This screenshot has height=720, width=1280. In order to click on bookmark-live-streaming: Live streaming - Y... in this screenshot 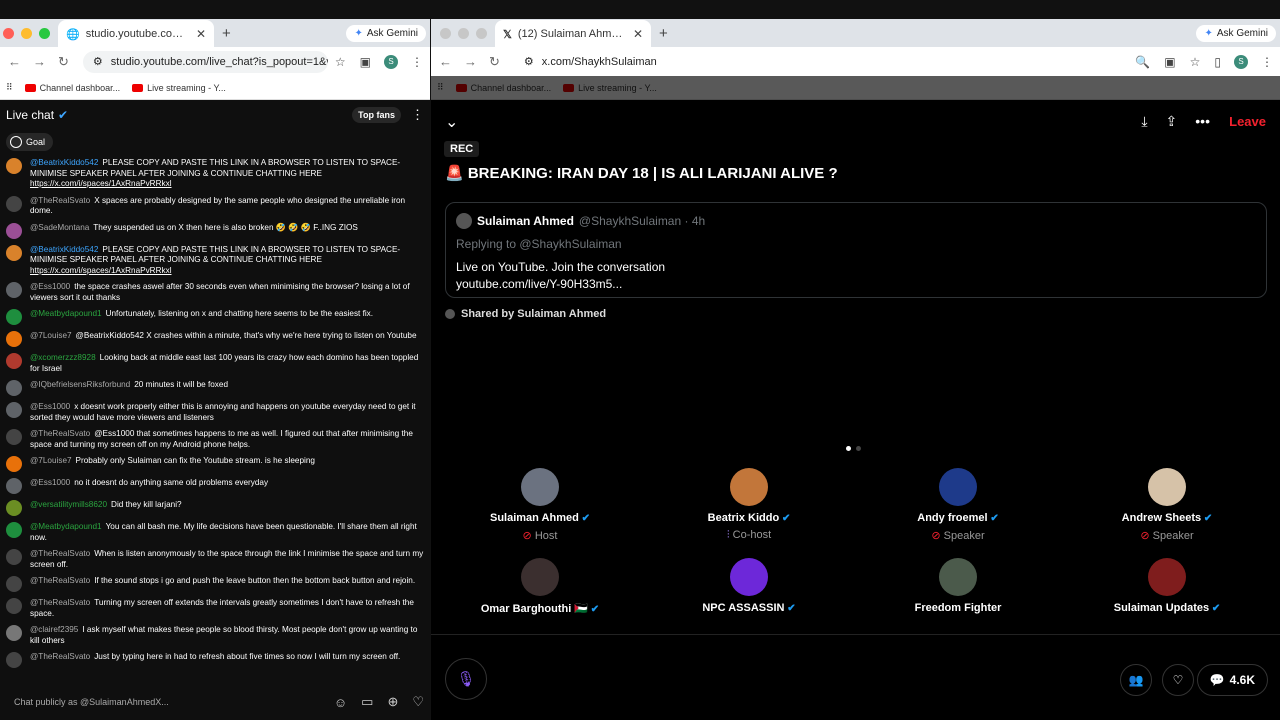, I will do `click(179, 88)`.